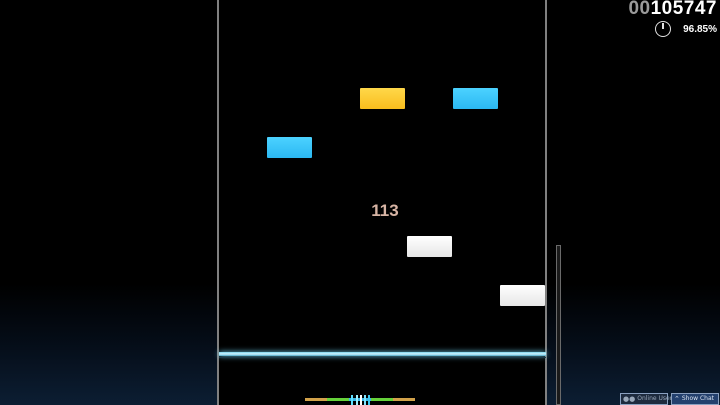  I want to click on playfield-left-border, so click(218, 202).